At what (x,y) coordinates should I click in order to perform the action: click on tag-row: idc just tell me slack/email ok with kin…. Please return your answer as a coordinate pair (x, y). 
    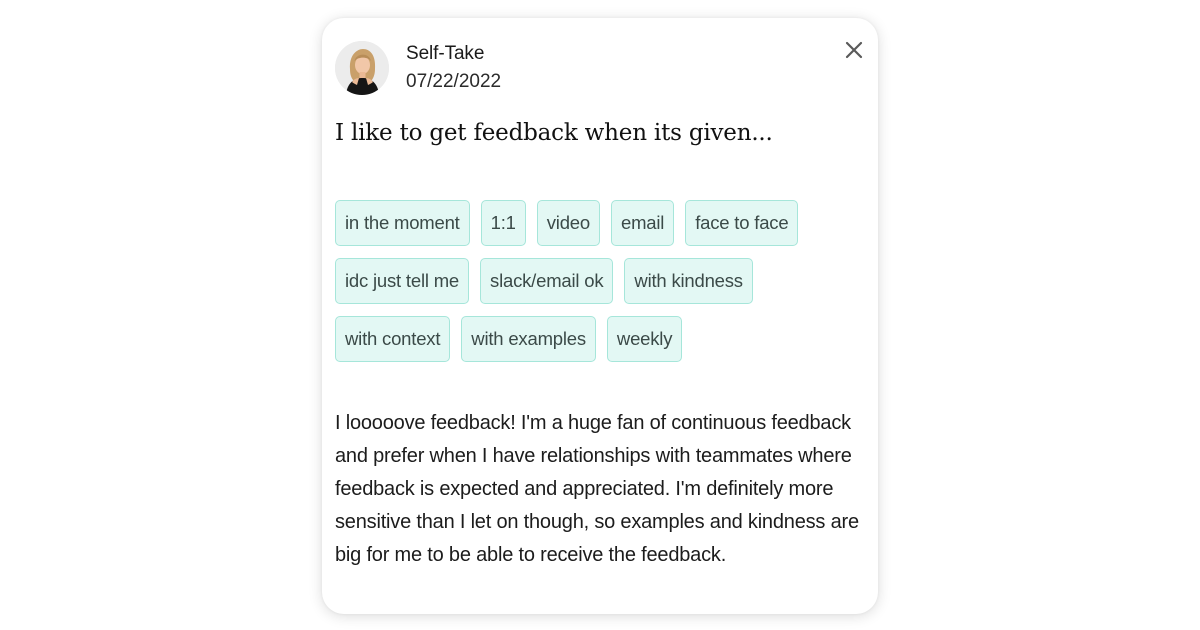
    Looking at the image, I should click on (595, 281).